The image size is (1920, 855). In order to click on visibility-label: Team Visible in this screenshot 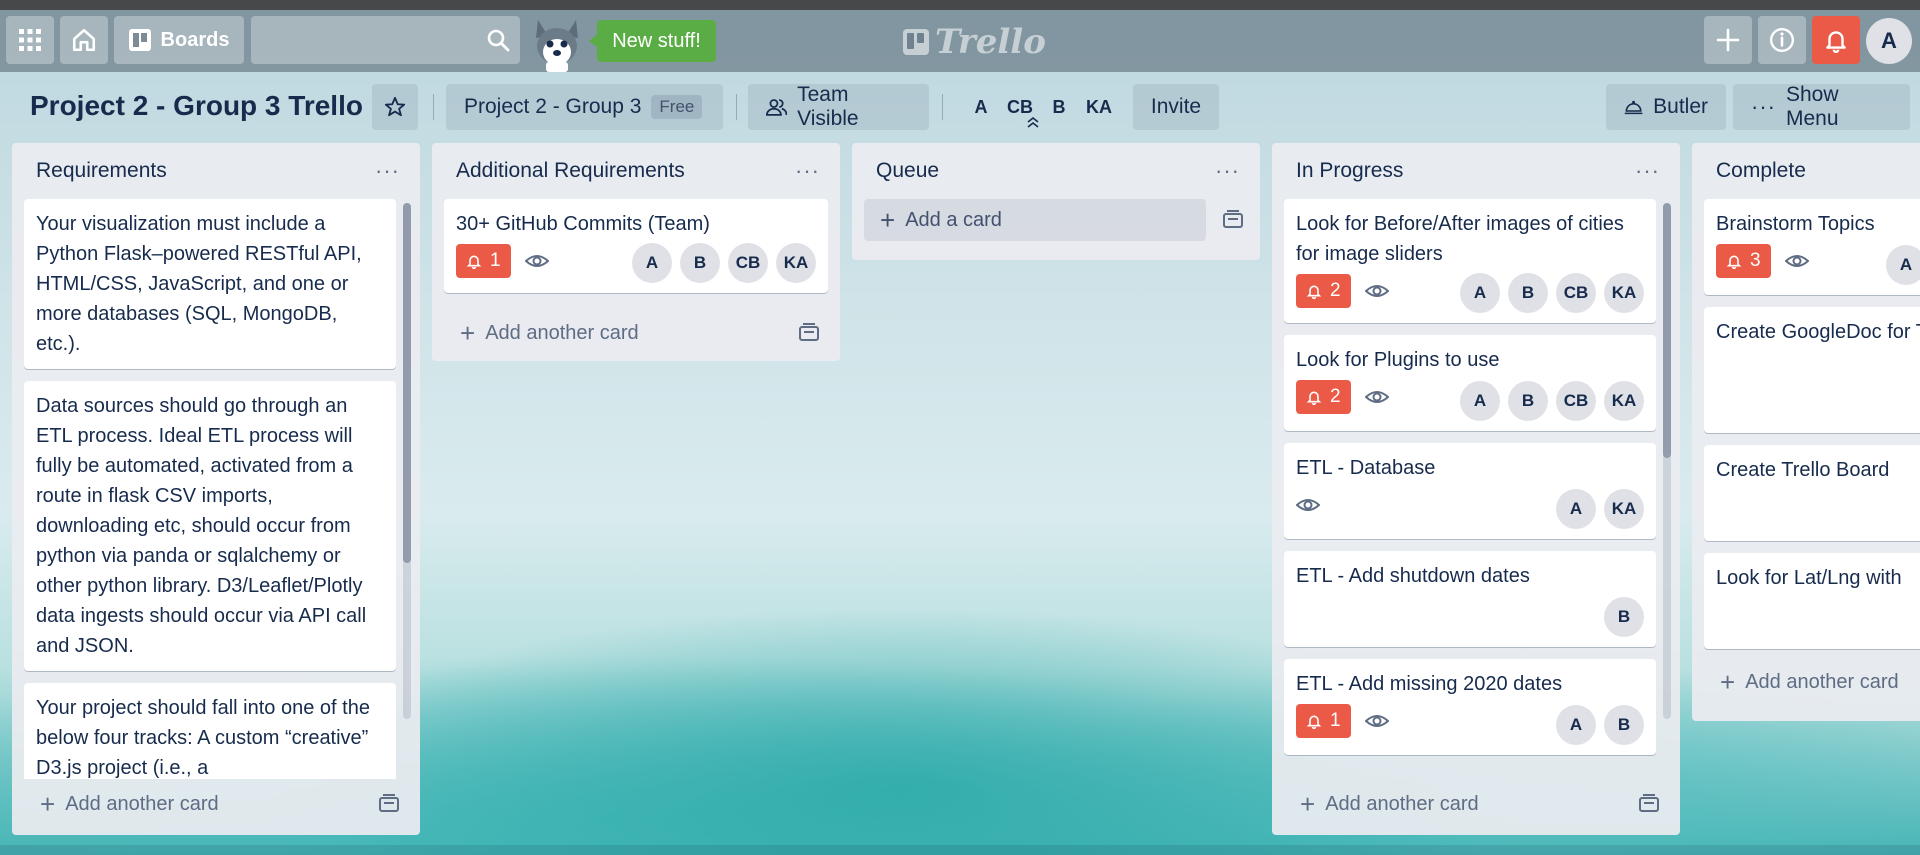, I will do `click(828, 106)`.